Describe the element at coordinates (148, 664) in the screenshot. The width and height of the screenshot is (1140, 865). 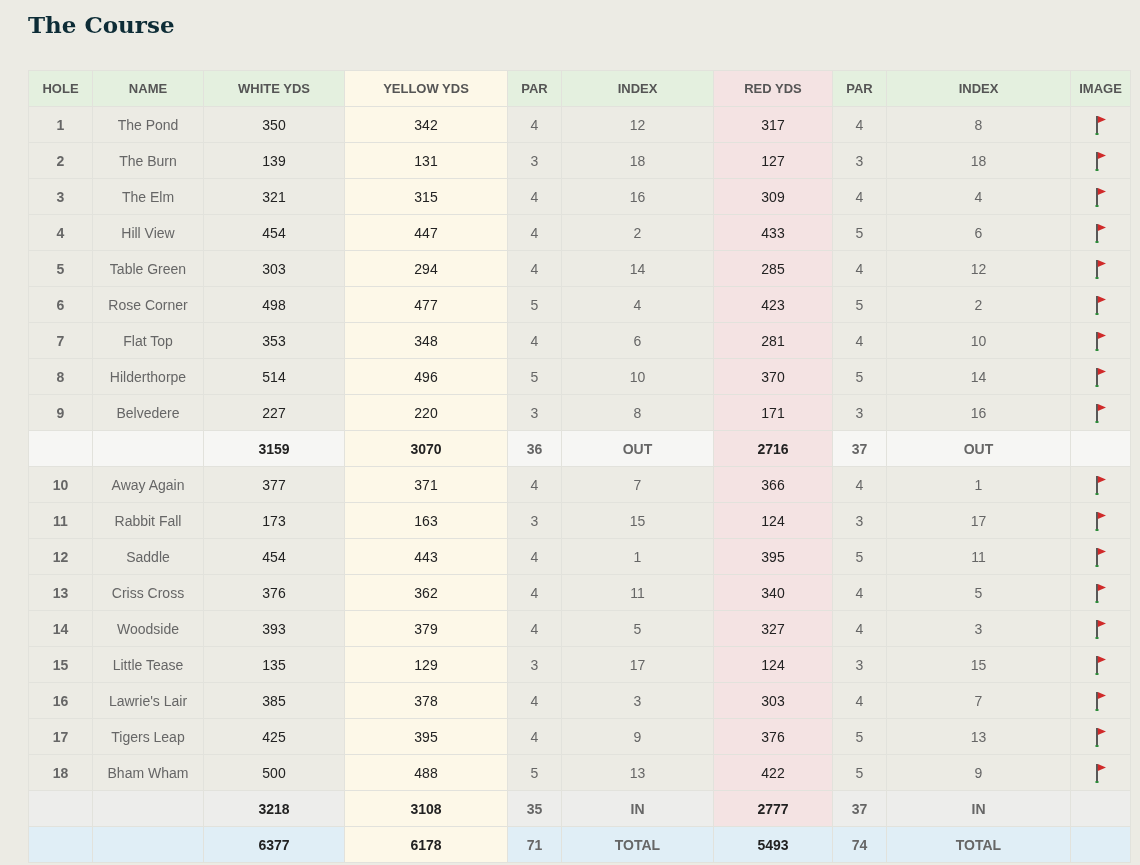
I see `table-cell: Little Tease` at that location.